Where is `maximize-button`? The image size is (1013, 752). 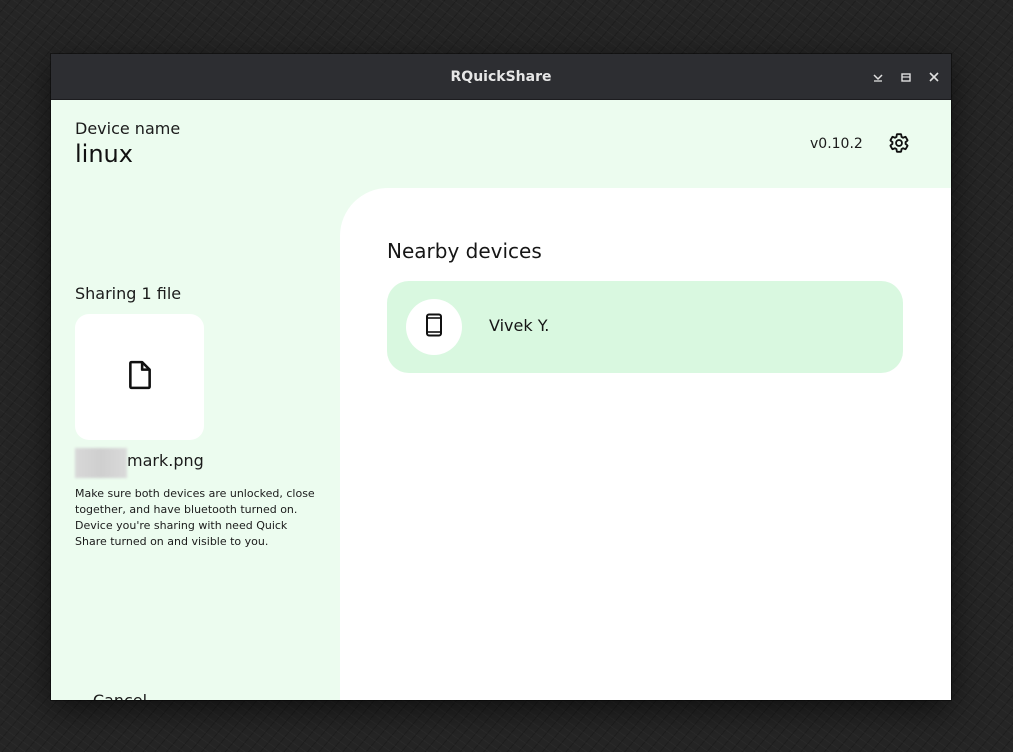
maximize-button is located at coordinates (906, 77).